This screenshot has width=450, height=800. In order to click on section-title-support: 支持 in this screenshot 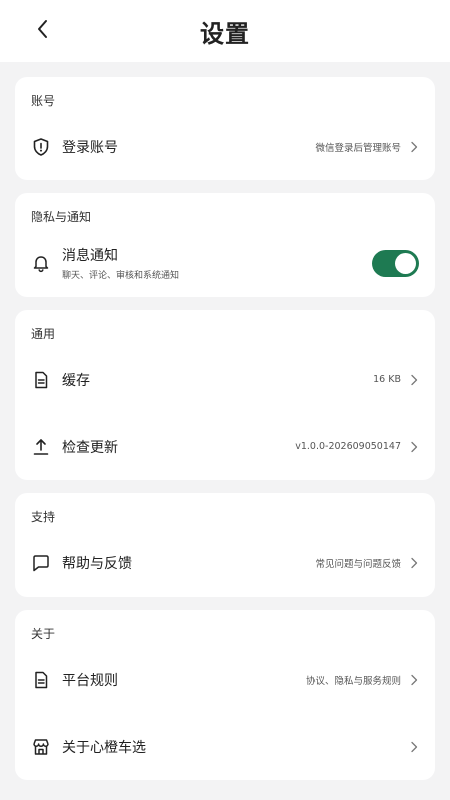, I will do `click(43, 517)`.